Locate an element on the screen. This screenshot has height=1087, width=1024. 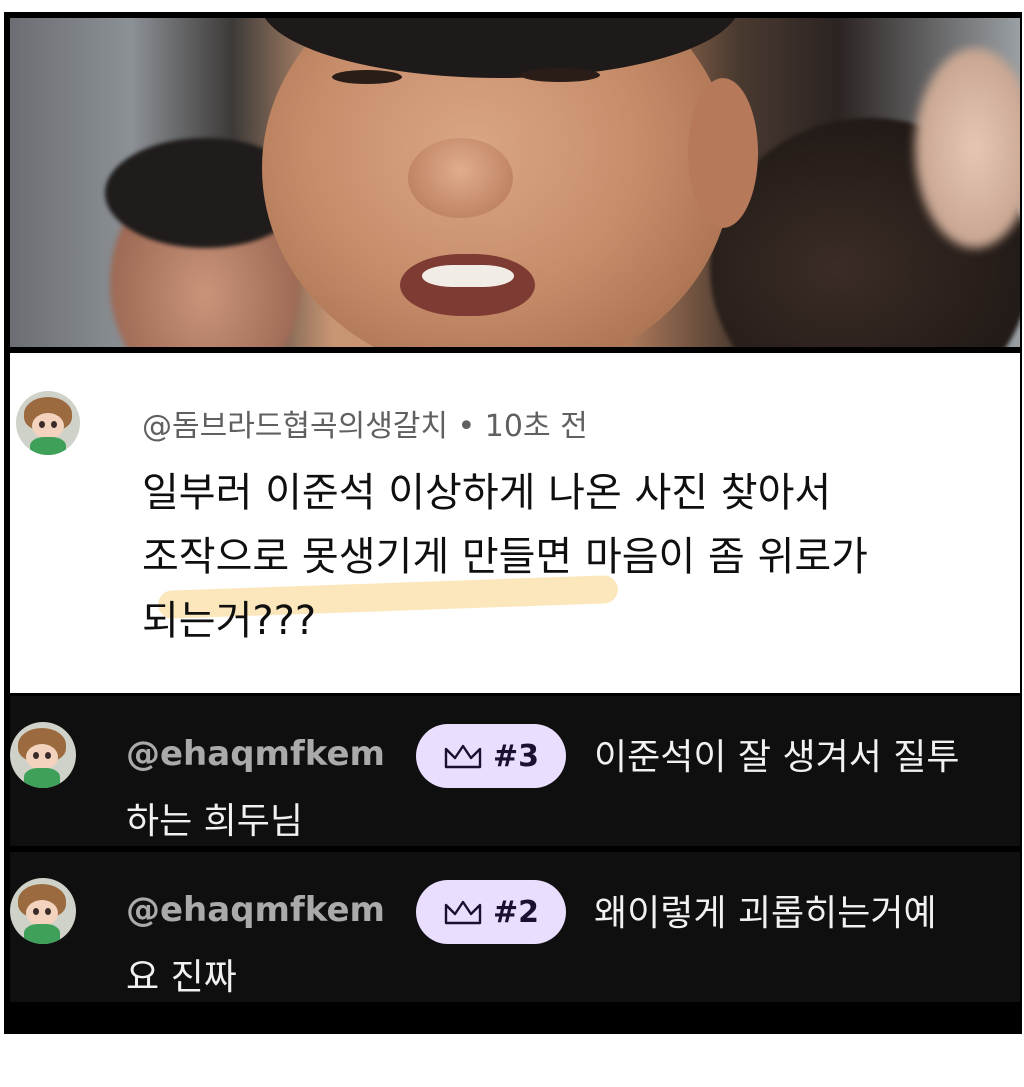
comment-meta: @돔브라드협곡의생갈치 • 10초 전 is located at coordinates (365, 423).